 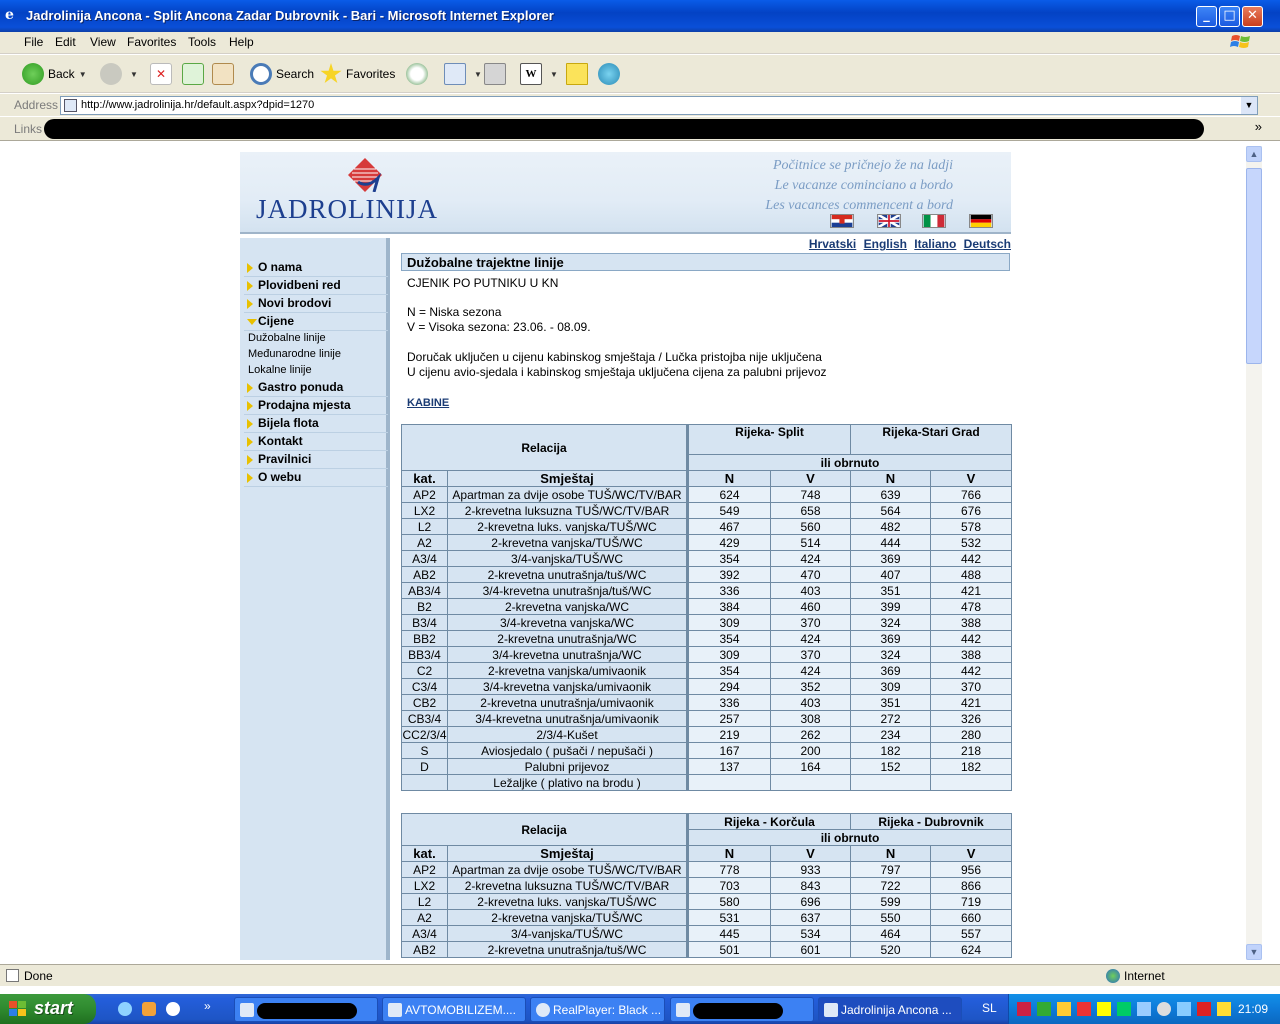 I want to click on standard-toolbar: Back ▼ ▼ ✕ Search Favorites ▼ W ▼, so click(x=640, y=74).